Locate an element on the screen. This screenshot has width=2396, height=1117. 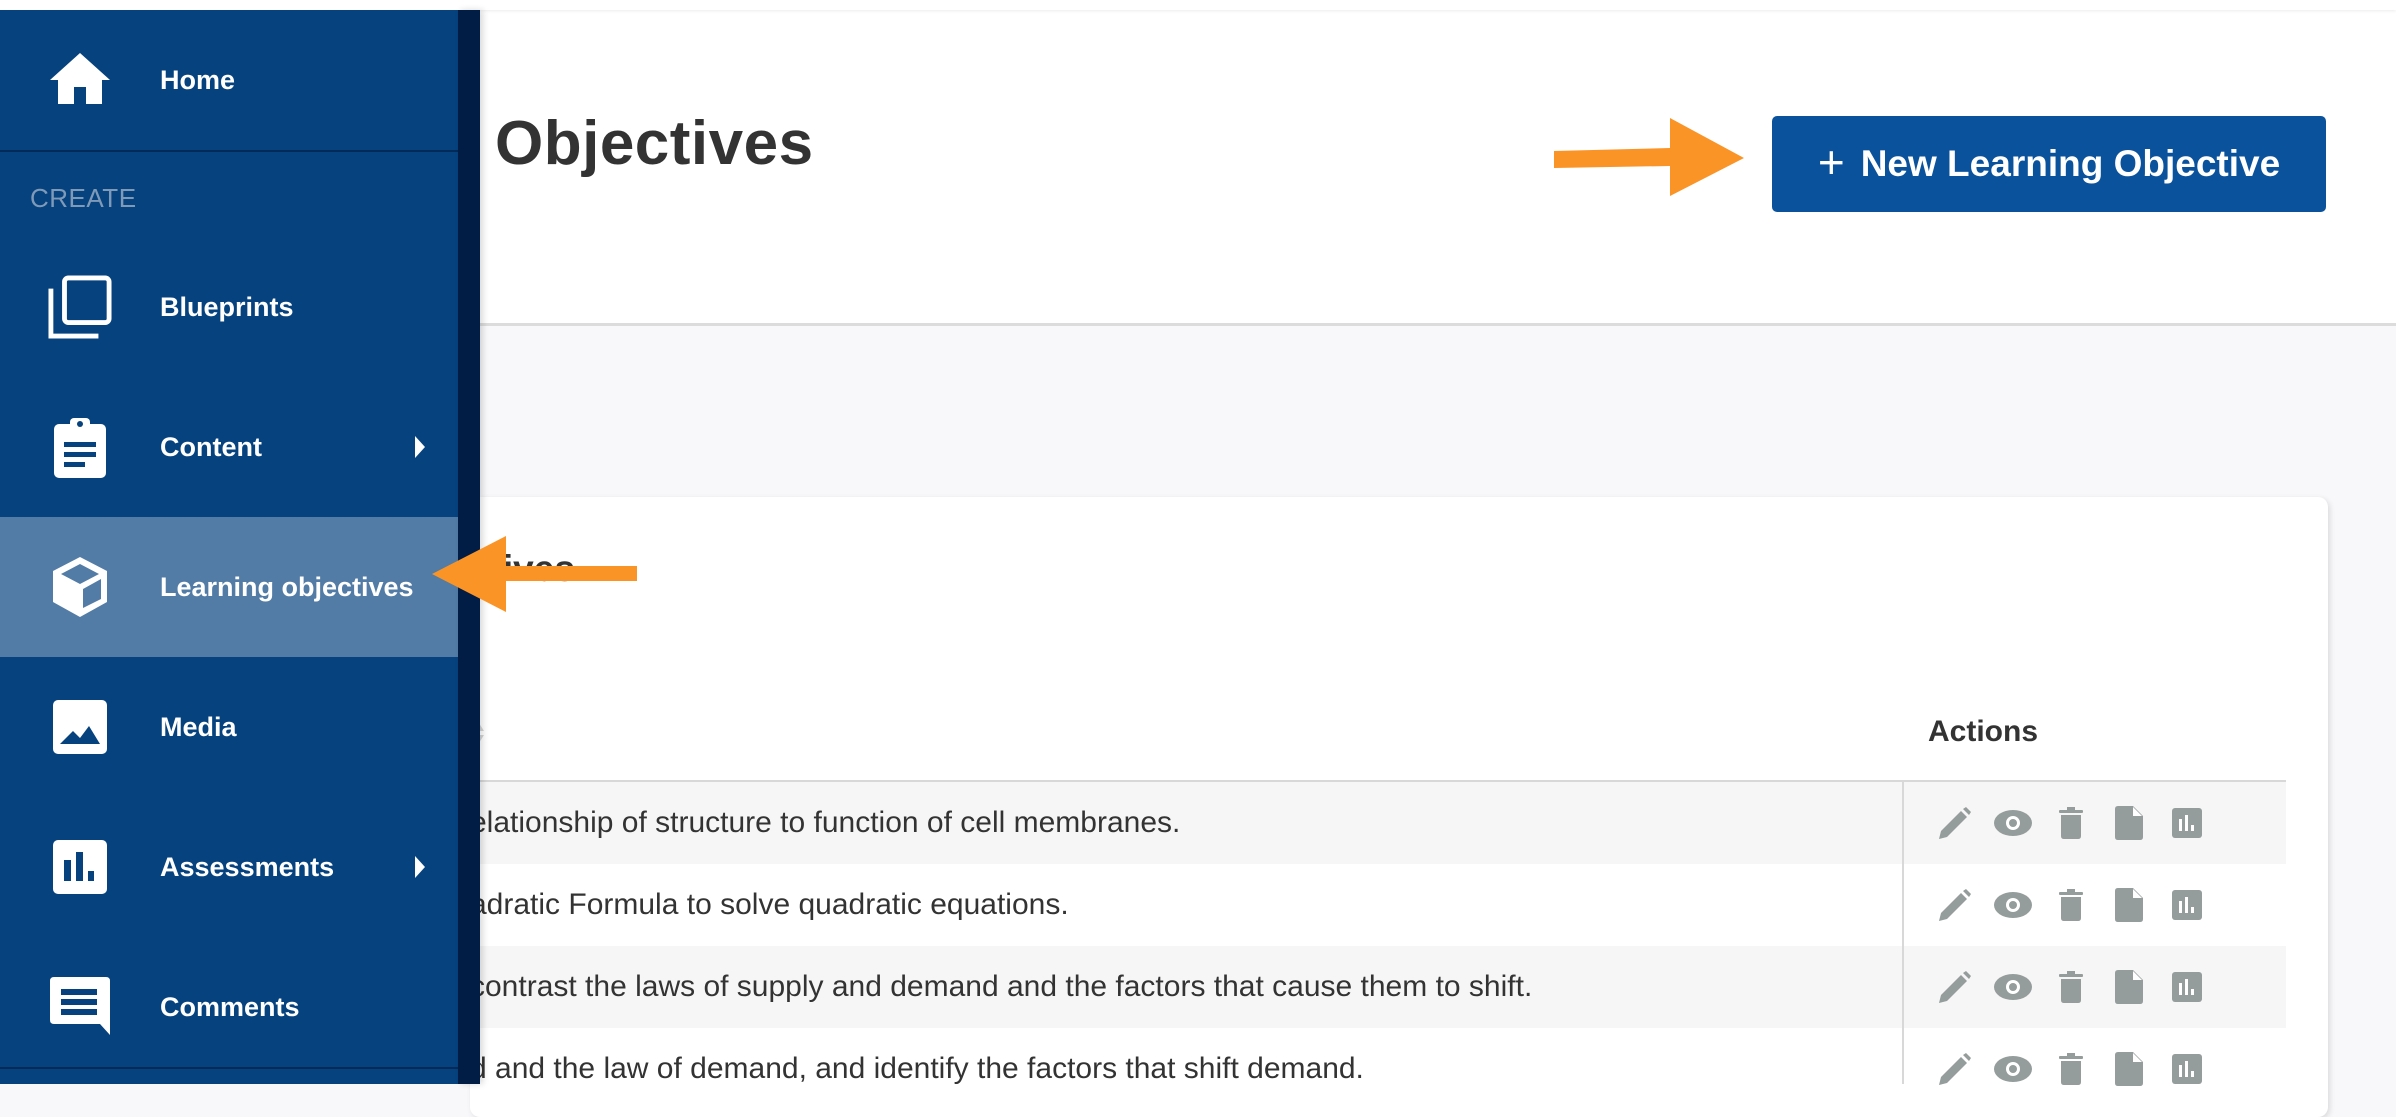
sidebar-item-content: Content is located at coordinates (229, 447).